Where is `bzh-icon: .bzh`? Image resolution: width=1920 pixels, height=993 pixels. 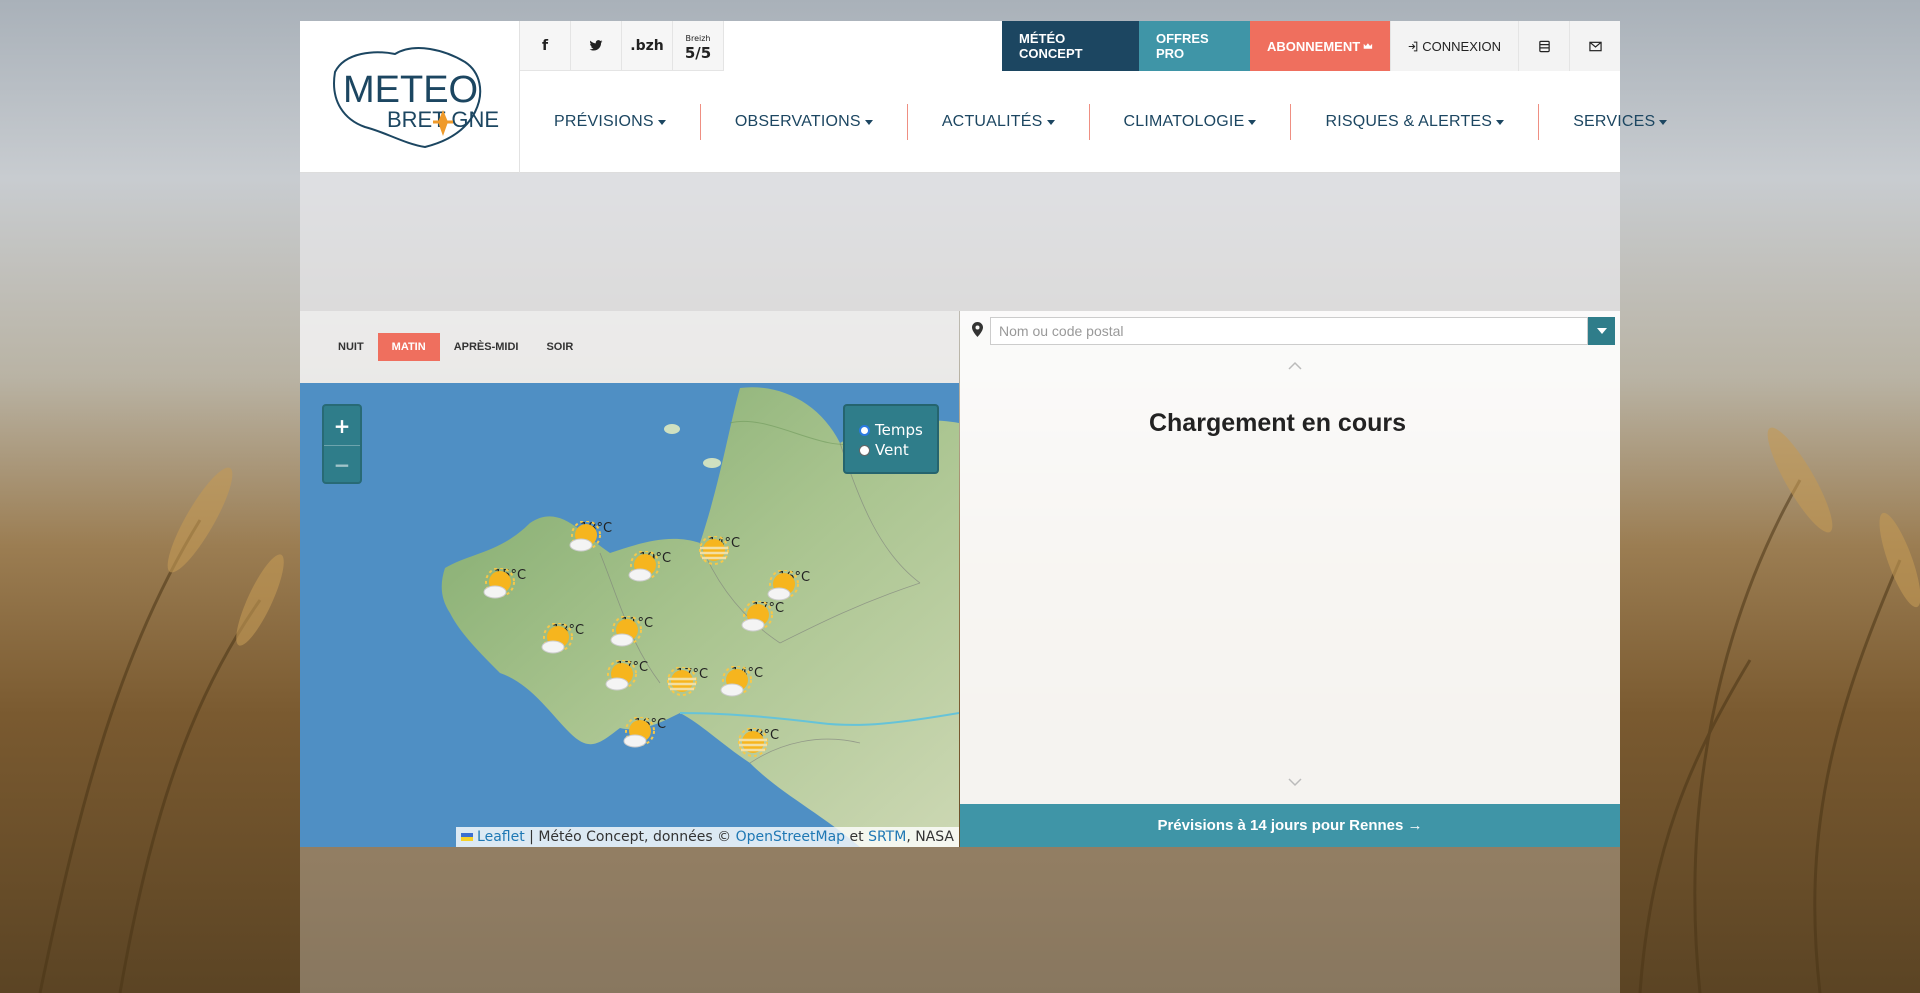
bzh-icon: .bzh is located at coordinates (647, 46).